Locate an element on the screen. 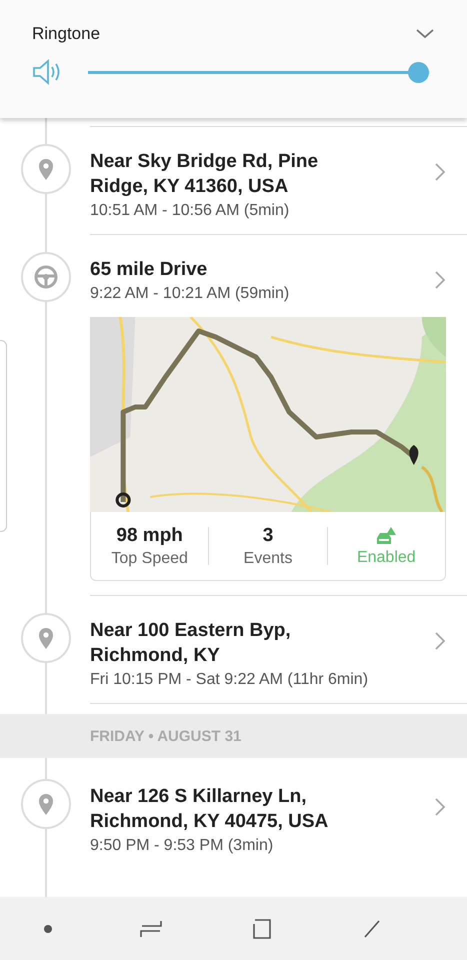 The height and width of the screenshot is (960, 467). stat-label: Events is located at coordinates (268, 559).